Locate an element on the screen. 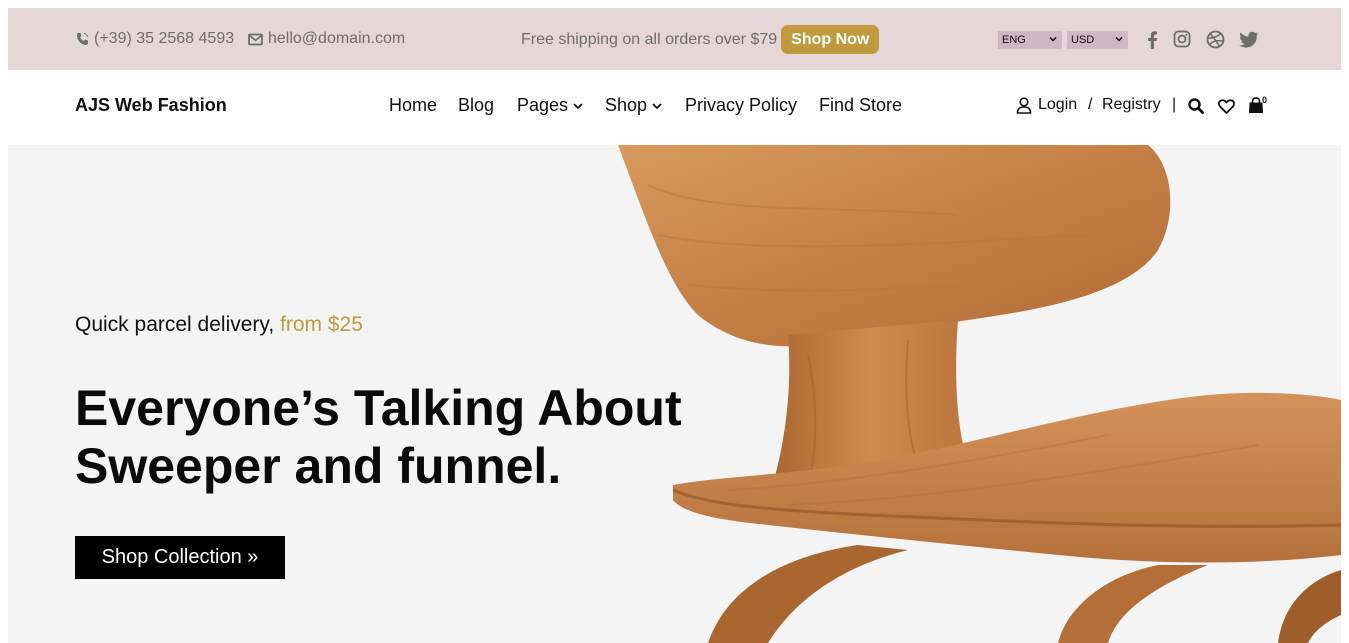  facebook-icon is located at coordinates (1152, 39).